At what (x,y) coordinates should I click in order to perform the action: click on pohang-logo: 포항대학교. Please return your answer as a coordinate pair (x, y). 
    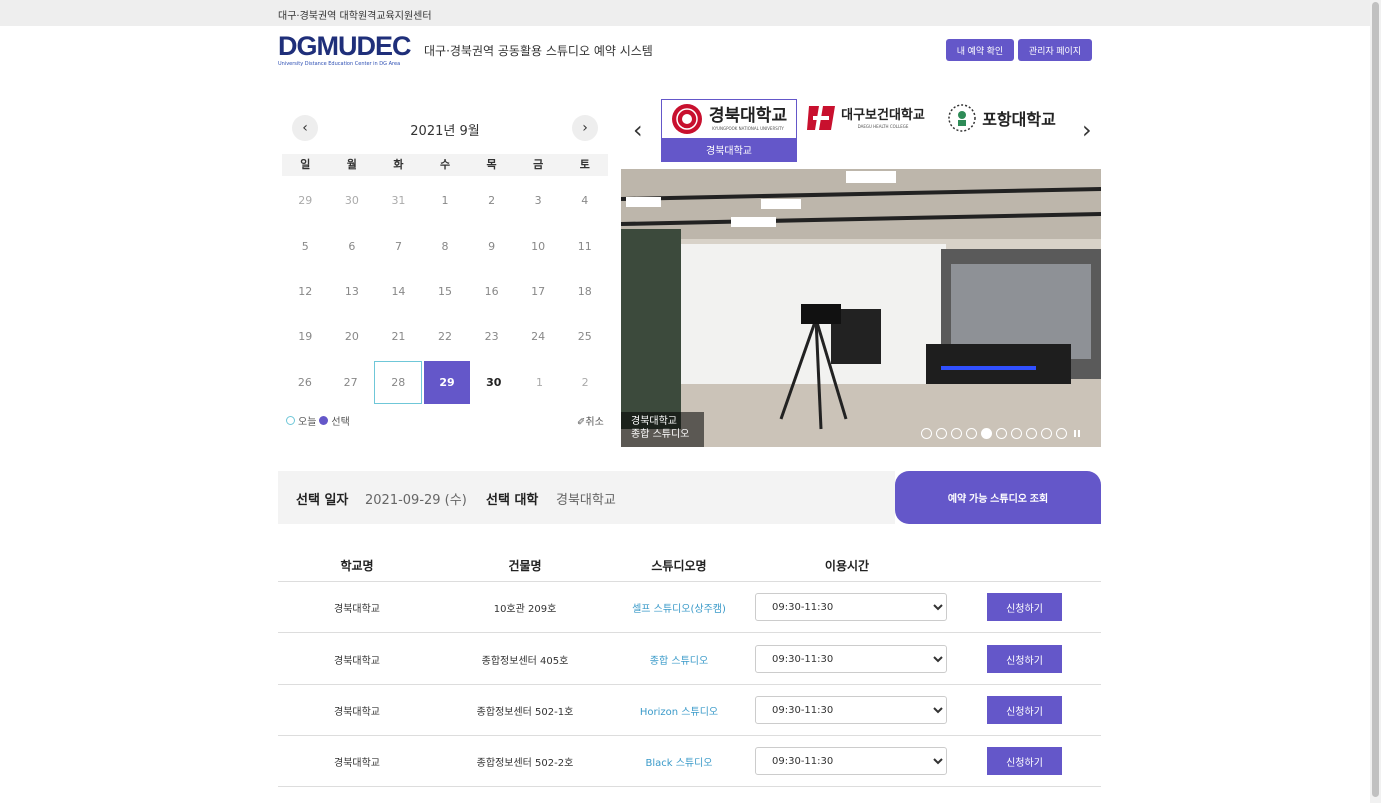
    Looking at the image, I should click on (1002, 118).